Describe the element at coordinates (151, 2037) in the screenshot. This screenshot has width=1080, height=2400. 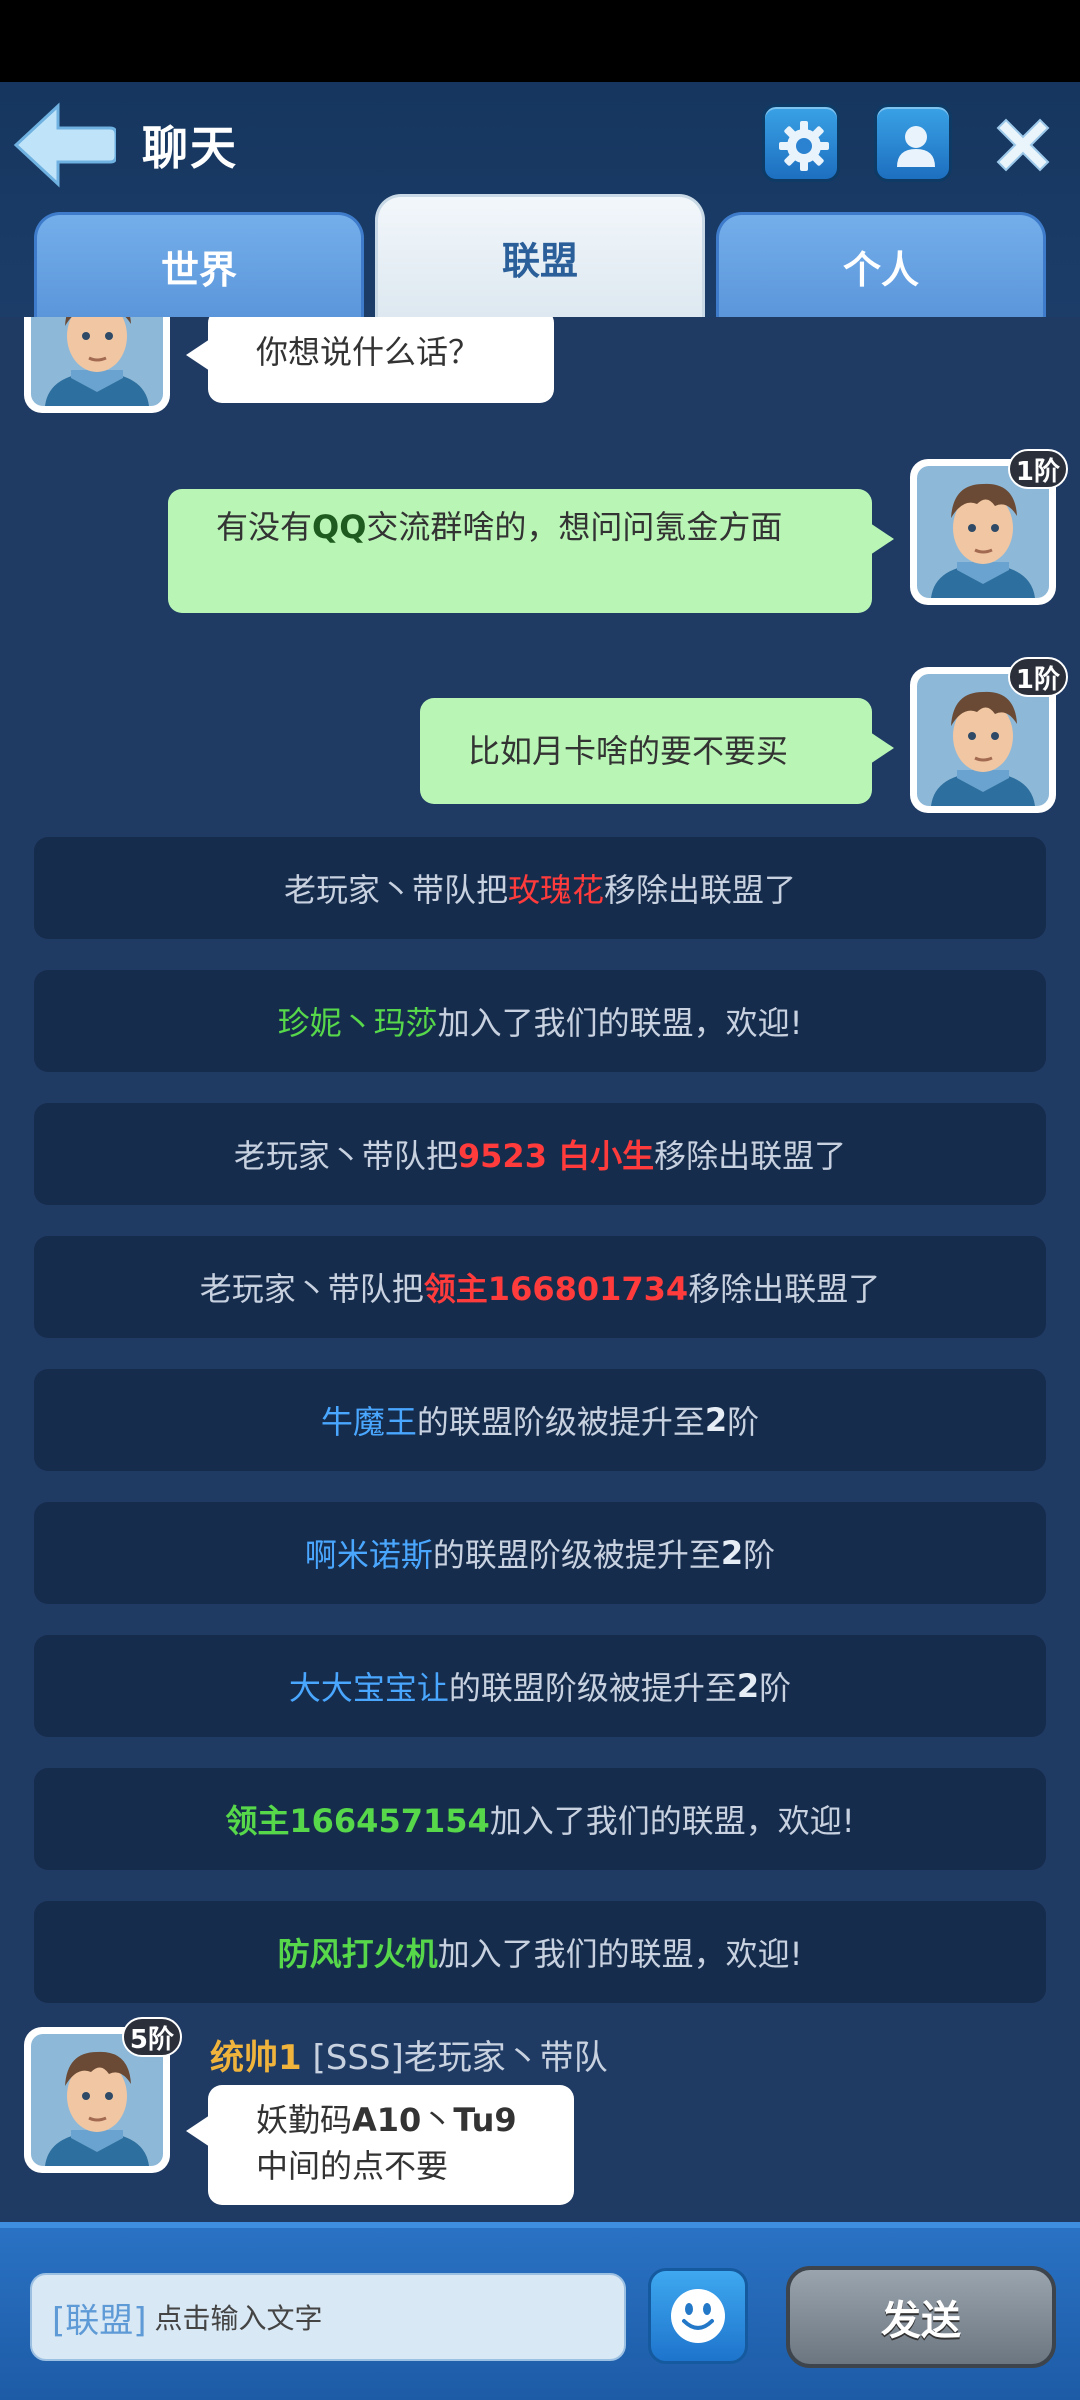
I see `rank-badge: 5阶` at that location.